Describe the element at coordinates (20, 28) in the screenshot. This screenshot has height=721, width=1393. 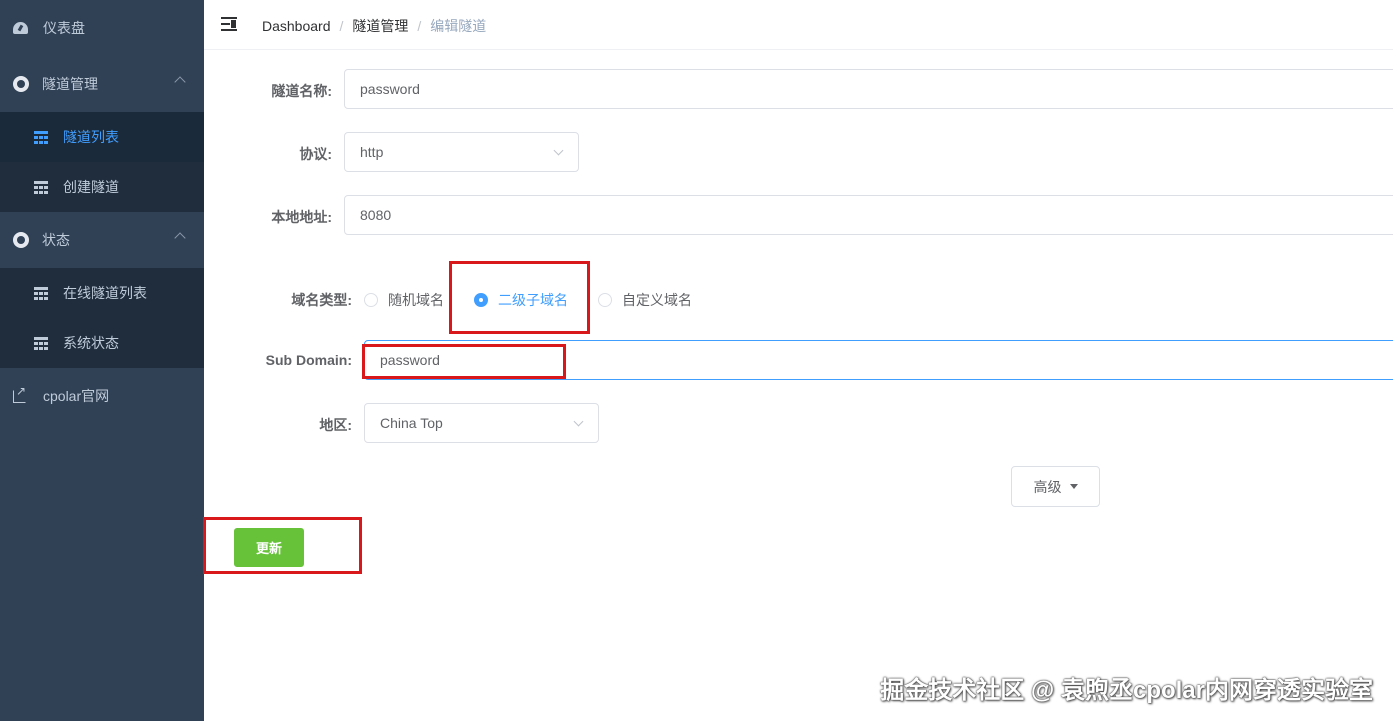
I see `dashboard-icon` at that location.